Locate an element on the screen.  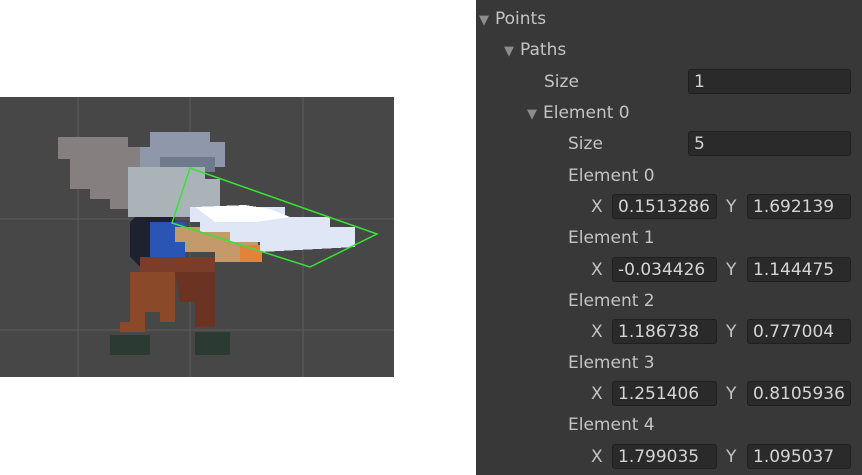
point-element-label: Element 2 is located at coordinates (611, 301).